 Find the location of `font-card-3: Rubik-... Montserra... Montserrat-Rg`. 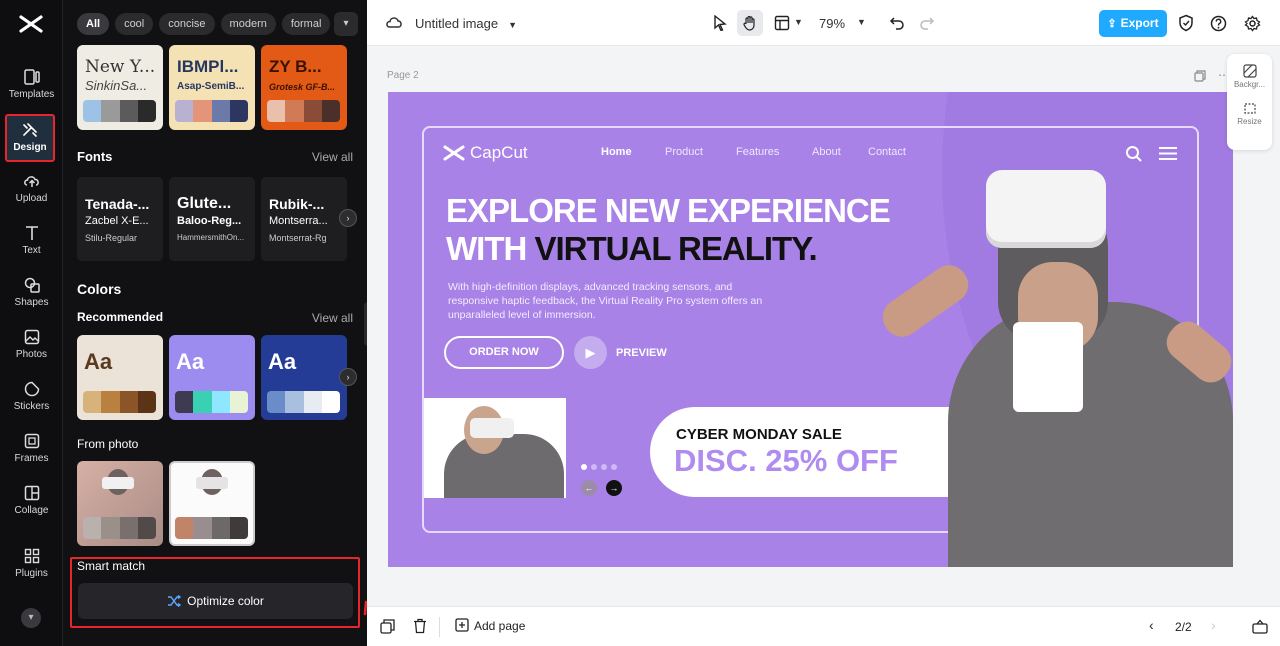

font-card-3: Rubik-... Montserra... Montserrat-Rg is located at coordinates (304, 219).